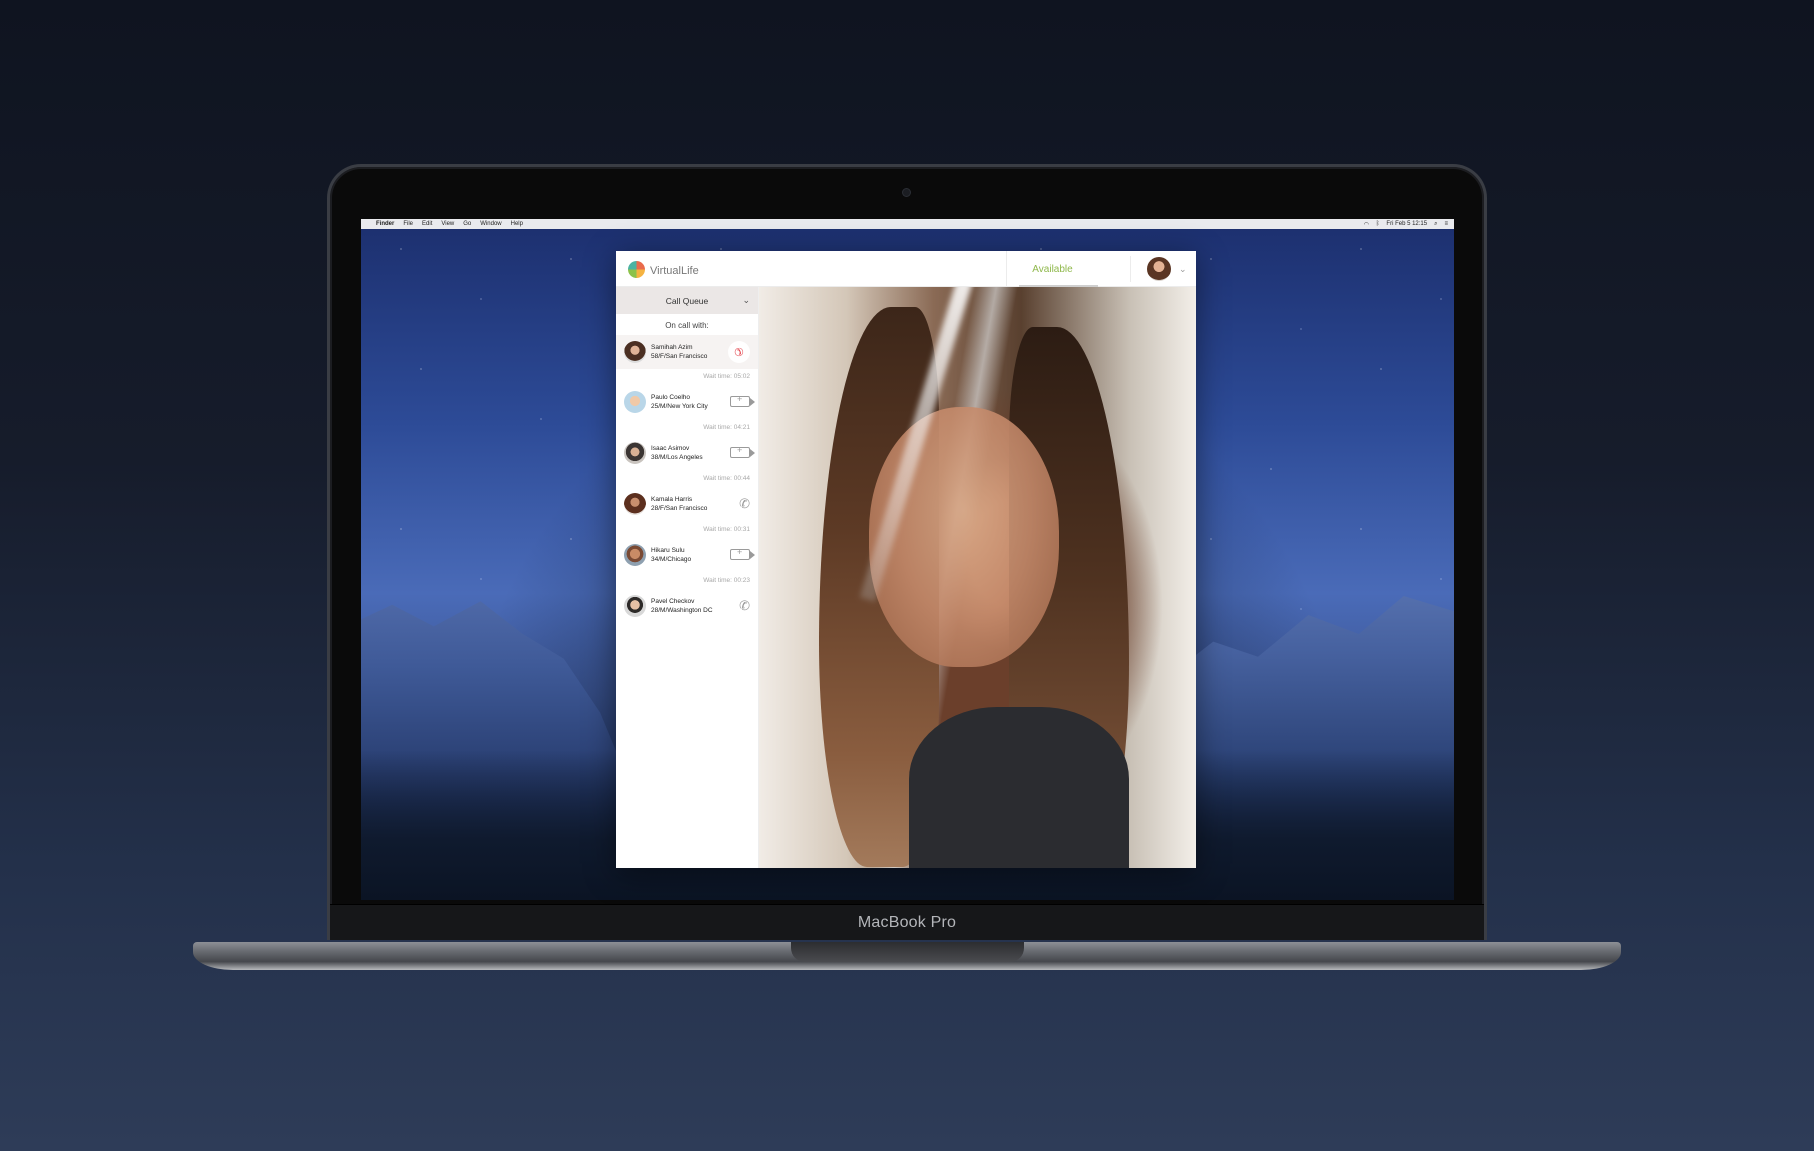  I want to click on patient-details: 38/M/Los Angeles, so click(677, 457).